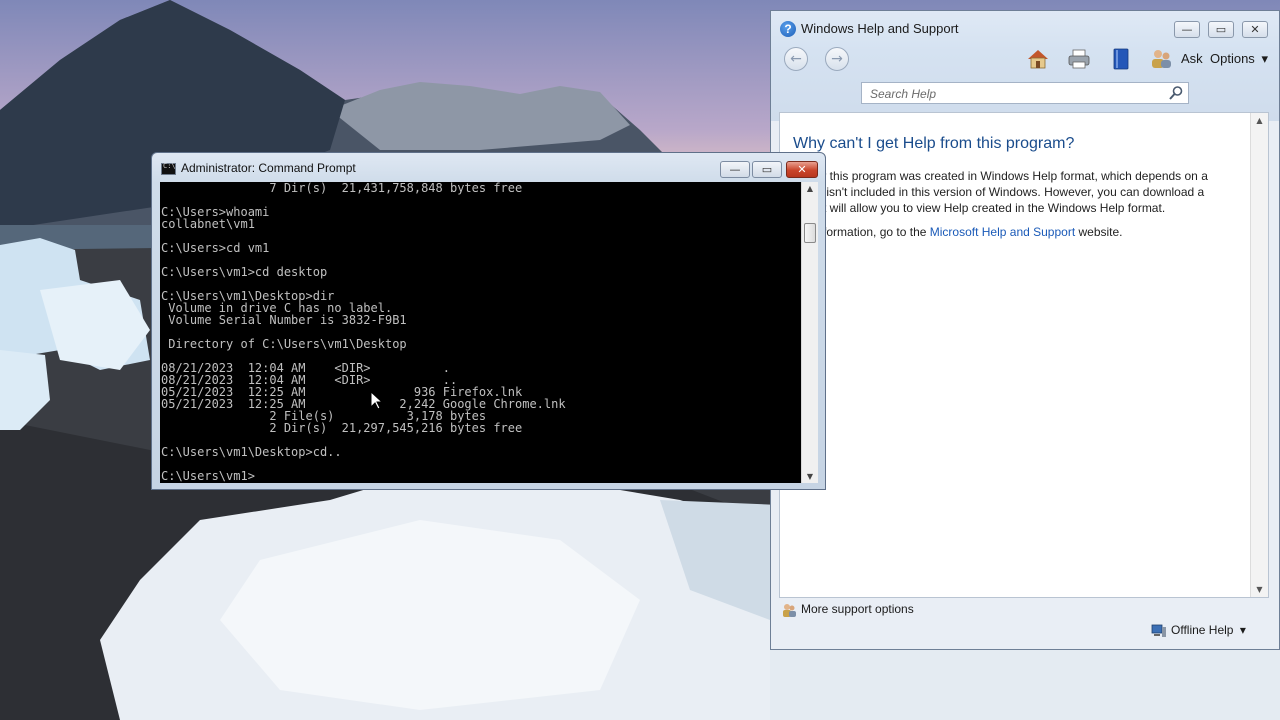 The height and width of the screenshot is (720, 1280). Describe the element at coordinates (1208, 630) in the screenshot. I see `offline-help-label: Offline Help ▾` at that location.